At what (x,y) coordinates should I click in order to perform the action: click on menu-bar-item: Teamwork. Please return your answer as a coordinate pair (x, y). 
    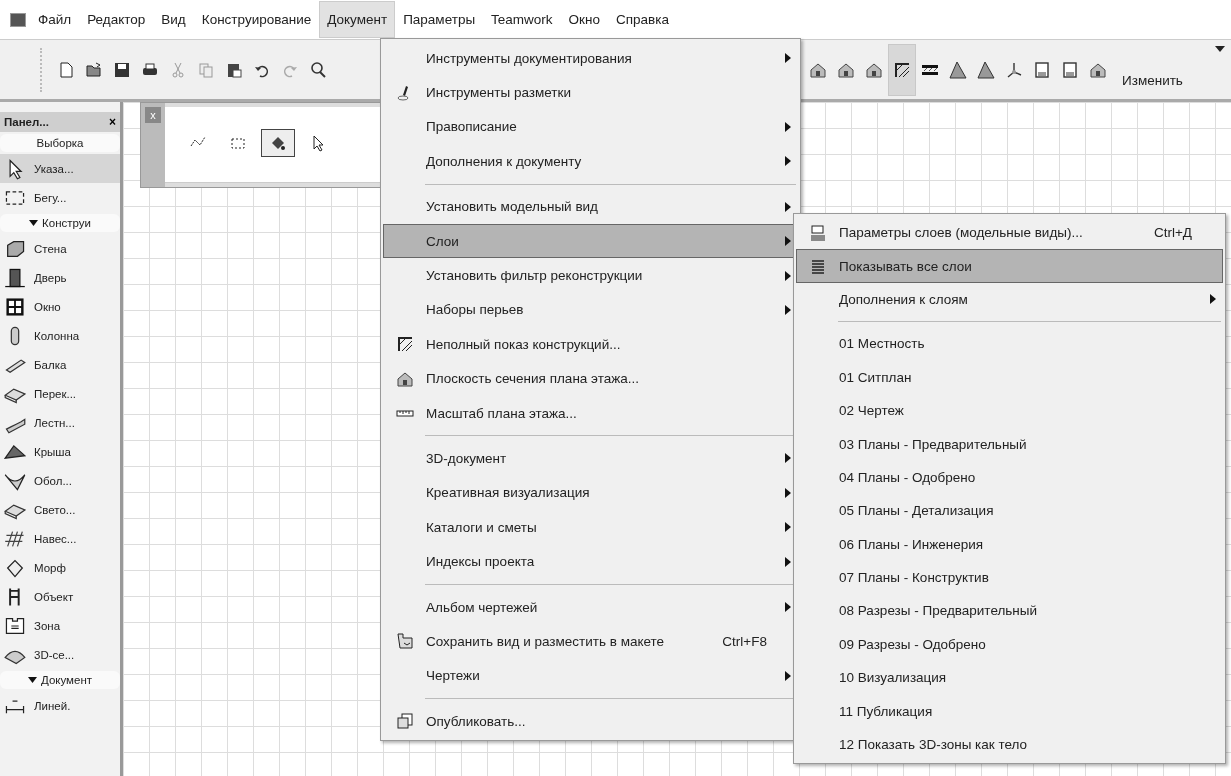
    Looking at the image, I should click on (522, 19).